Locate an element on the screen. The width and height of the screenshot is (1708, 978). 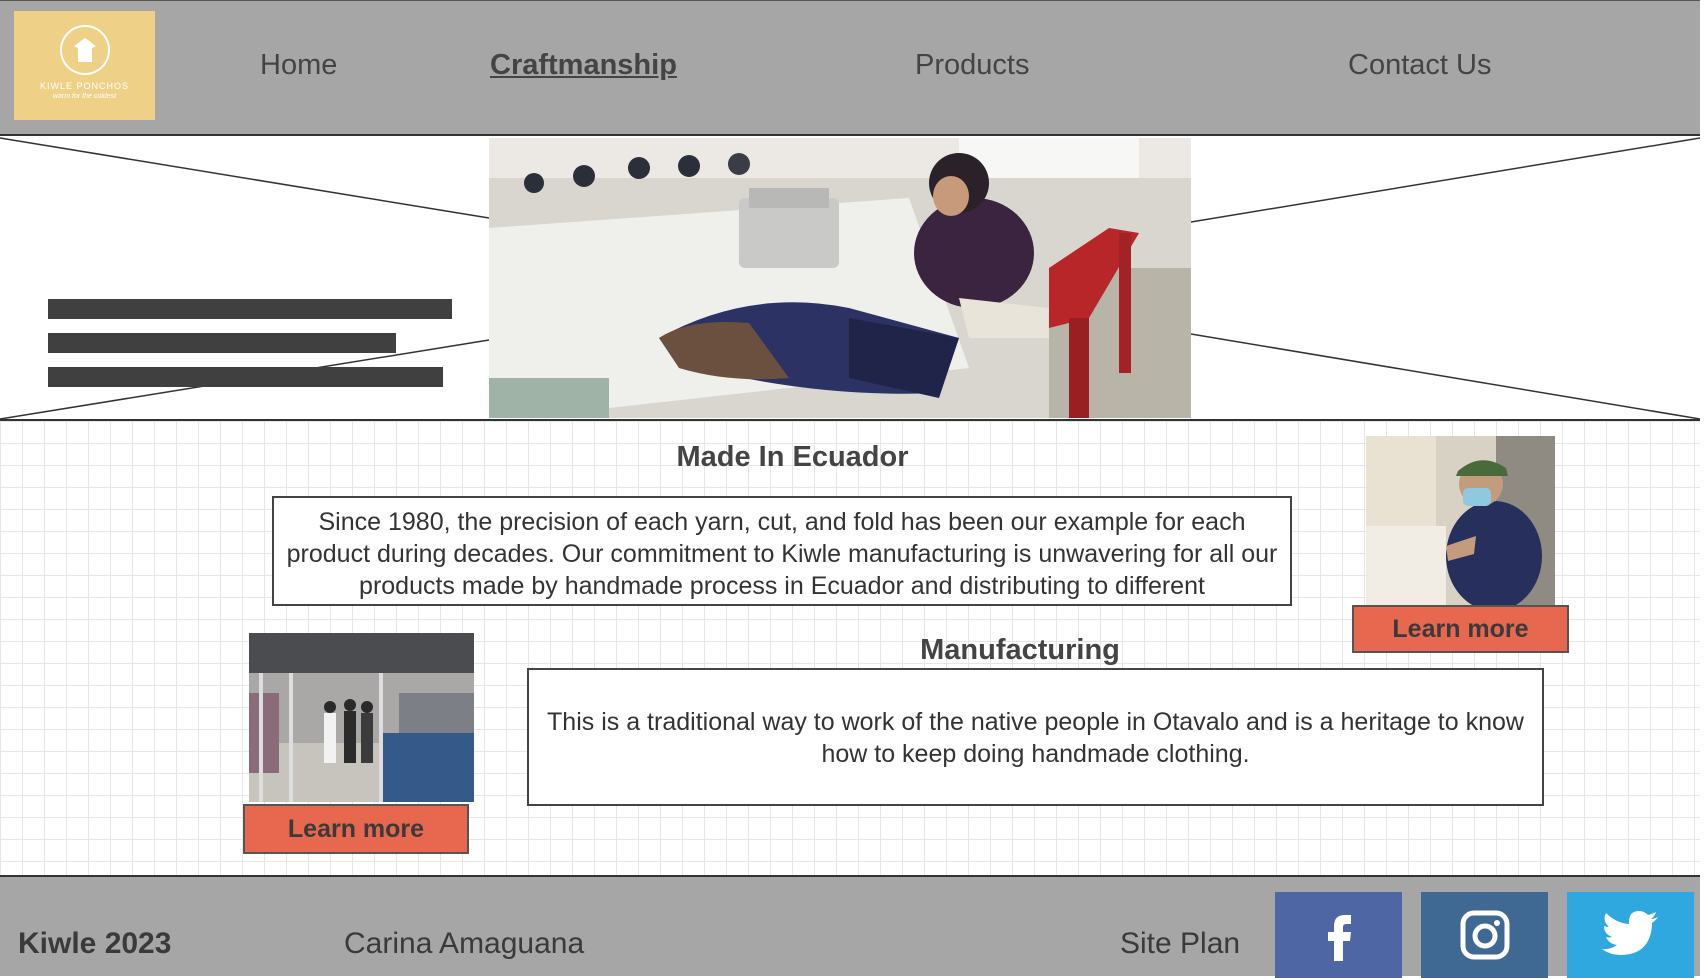
nav-craftmanship: Craftmanship is located at coordinates (583, 65).